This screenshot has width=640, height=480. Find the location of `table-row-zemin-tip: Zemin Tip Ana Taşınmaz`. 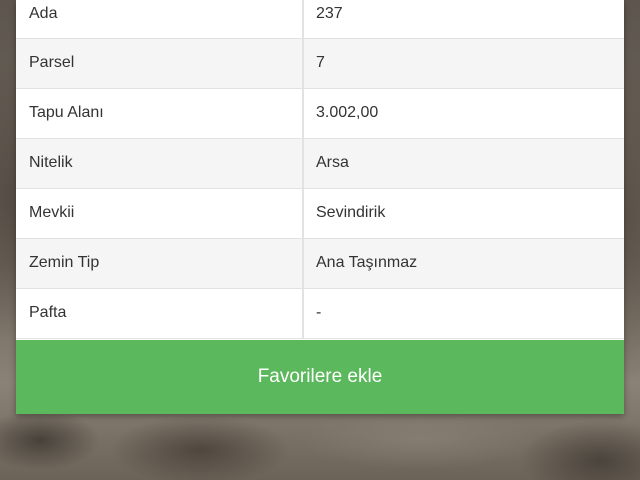

table-row-zemin-tip: Zemin Tip Ana Taşınmaz is located at coordinates (320, 263).